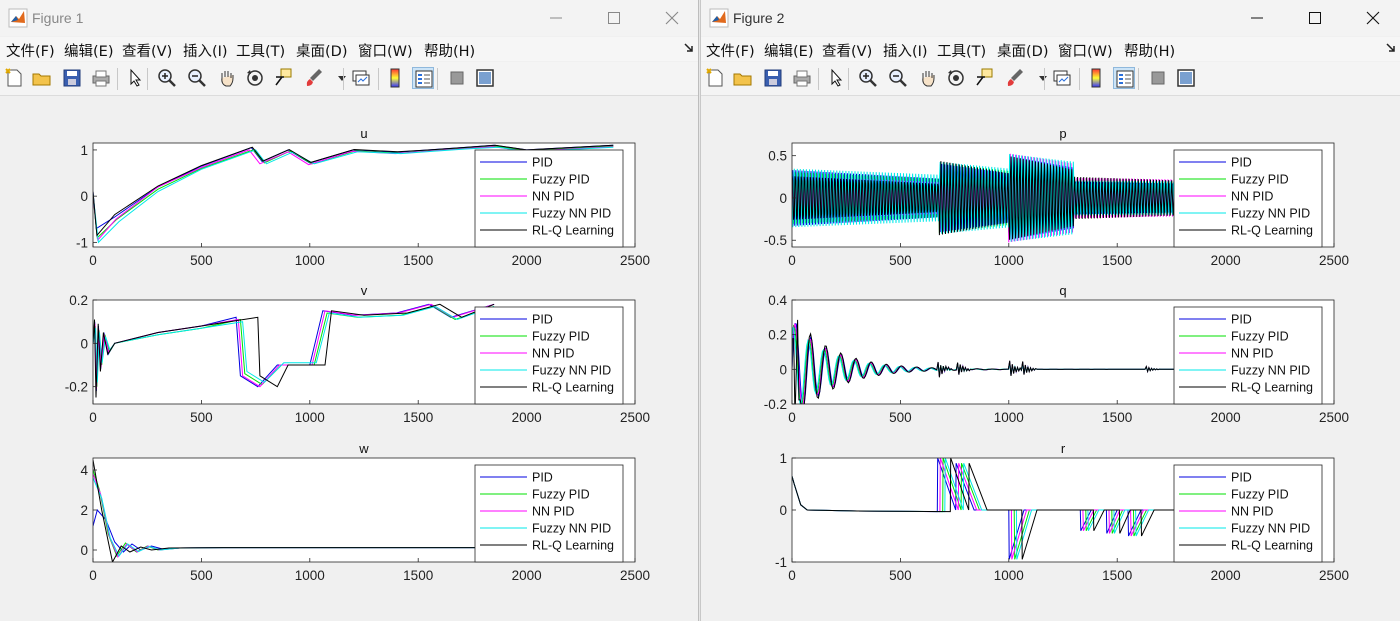 The height and width of the screenshot is (621, 1400). I want to click on figure-toolbar, so click(349, 79).